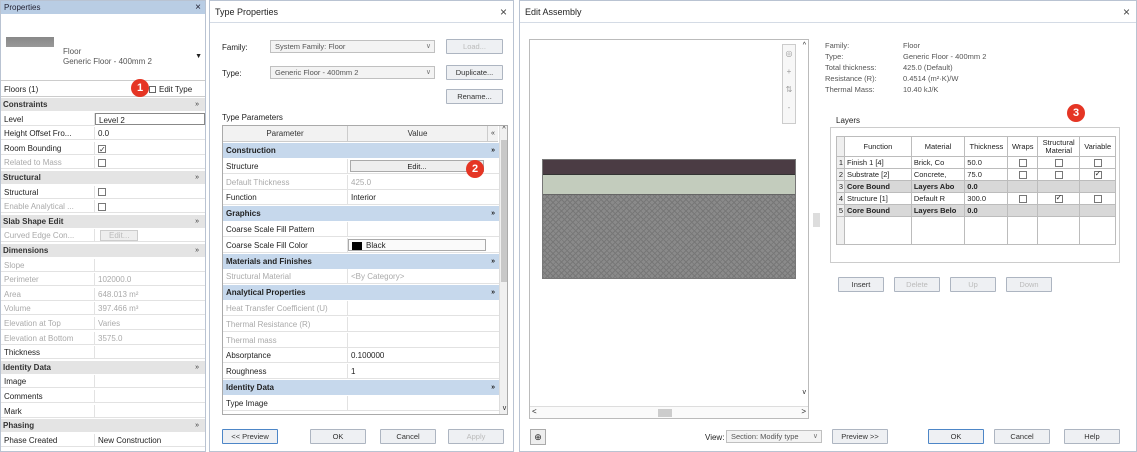  Describe the element at coordinates (986, 162) in the screenshot. I see `layer-thickness: 50.0` at that location.